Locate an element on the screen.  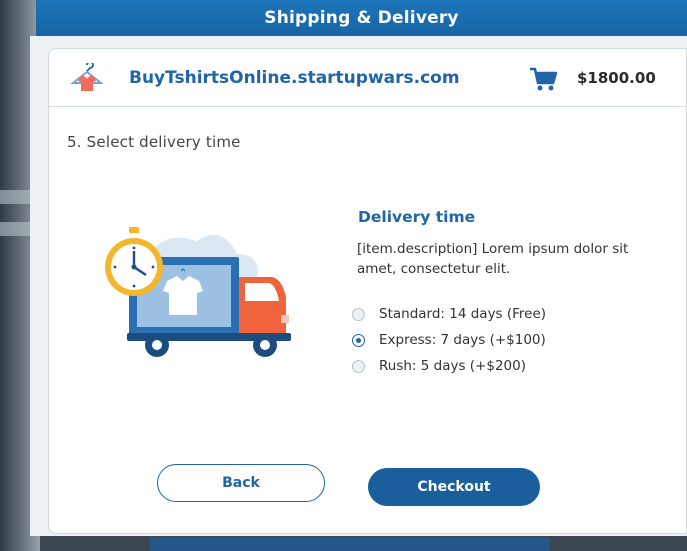
store-name: BuyTshirtsOnline.startupwars.com is located at coordinates (294, 78).